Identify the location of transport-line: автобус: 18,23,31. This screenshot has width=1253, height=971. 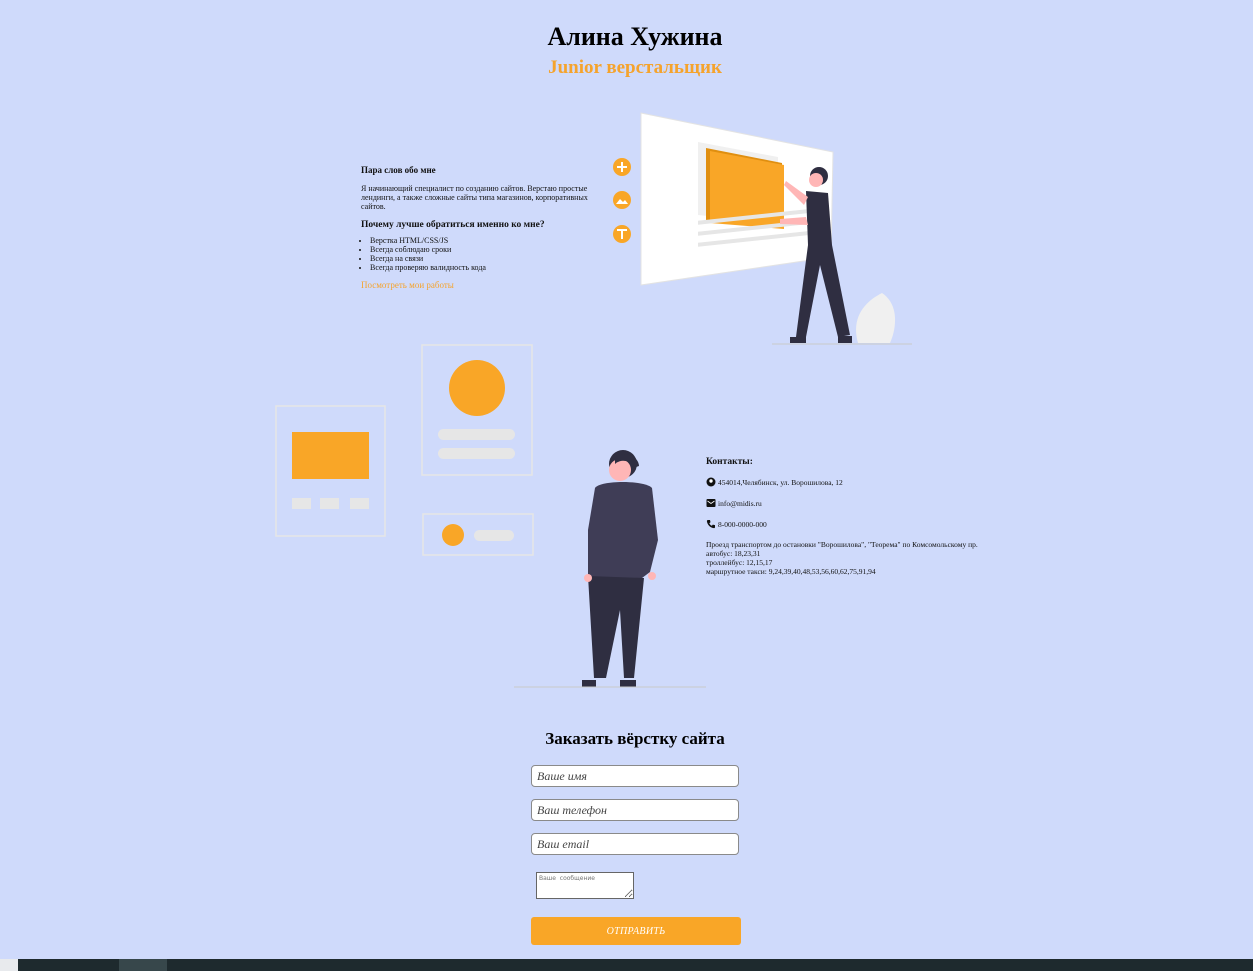
(733, 553).